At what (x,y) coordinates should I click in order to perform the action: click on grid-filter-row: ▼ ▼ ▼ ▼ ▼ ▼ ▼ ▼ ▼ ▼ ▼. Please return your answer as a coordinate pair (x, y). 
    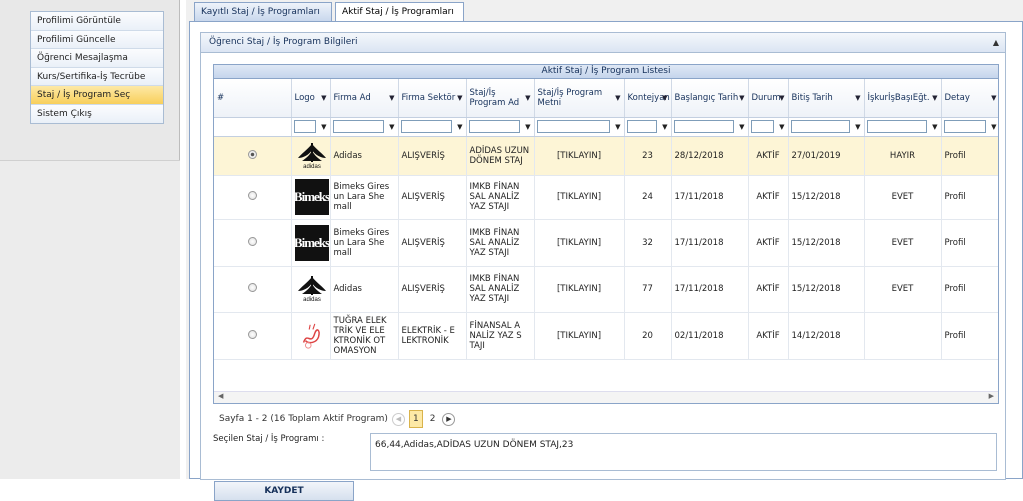
    Looking at the image, I should click on (606, 127).